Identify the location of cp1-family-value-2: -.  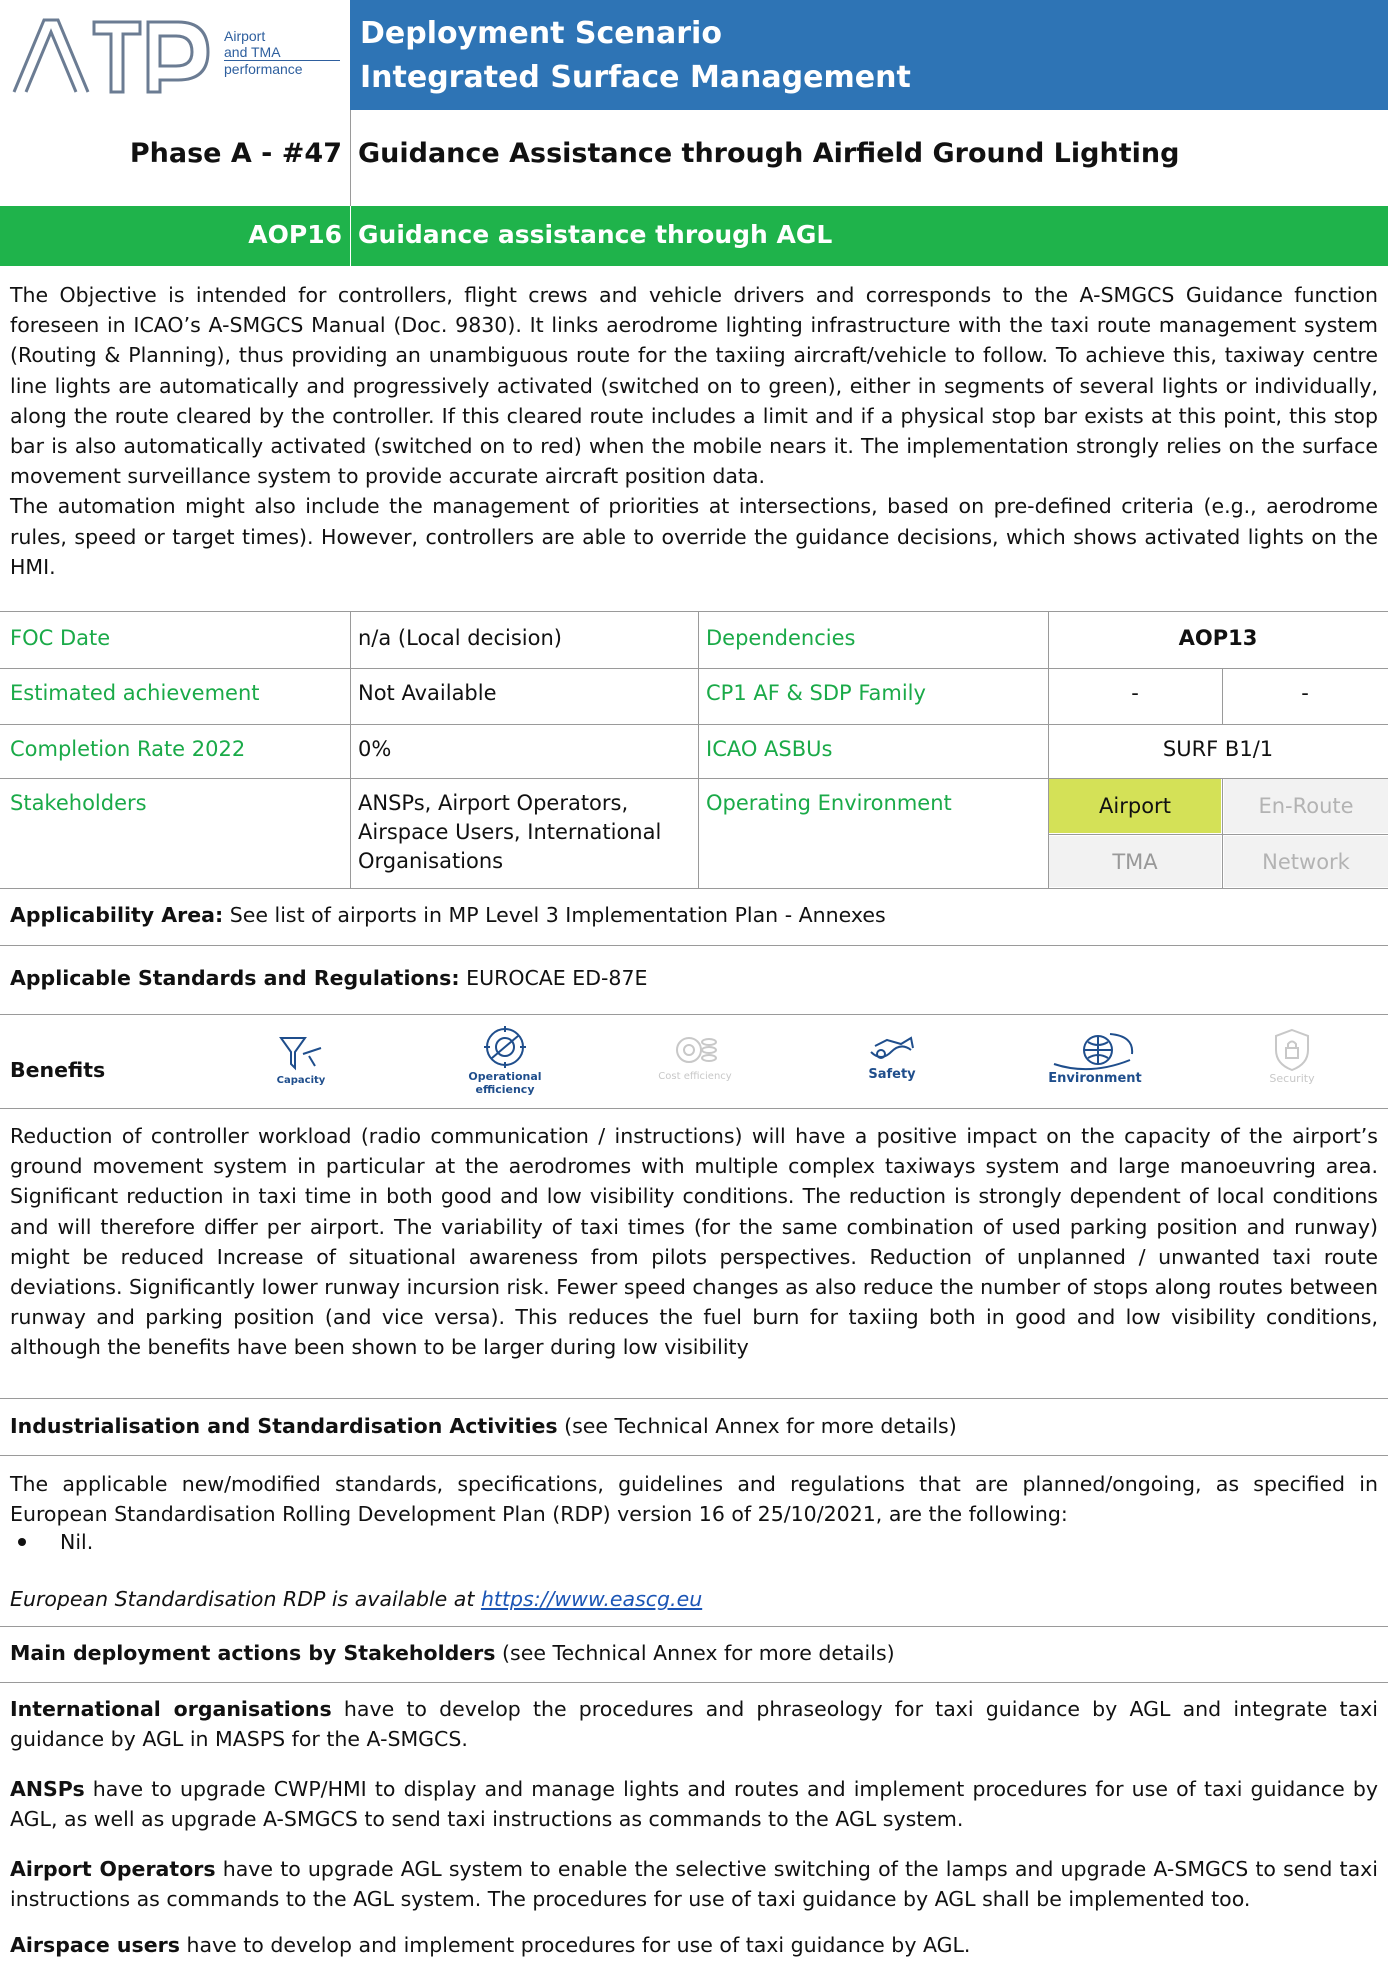
(1305, 693).